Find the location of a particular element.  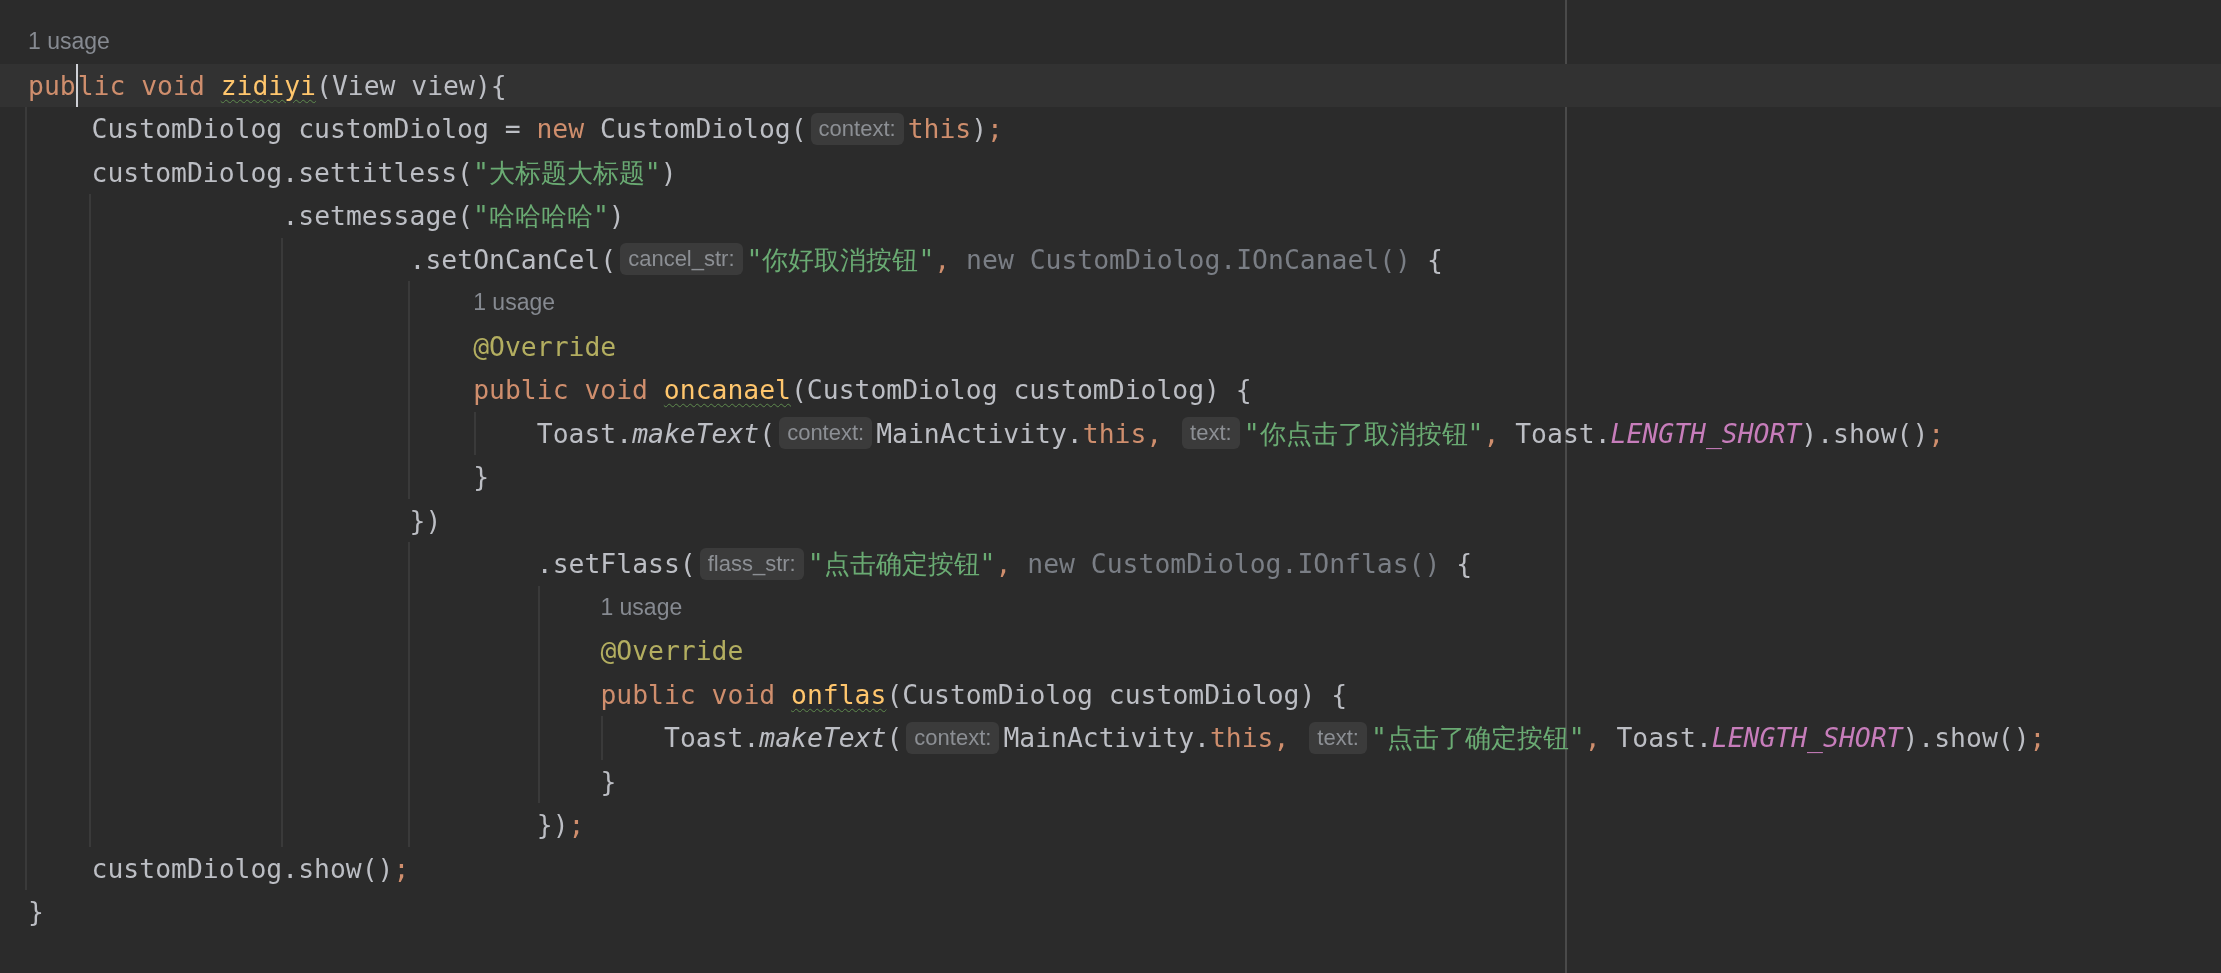

keyword: lic void is located at coordinates (148, 85).